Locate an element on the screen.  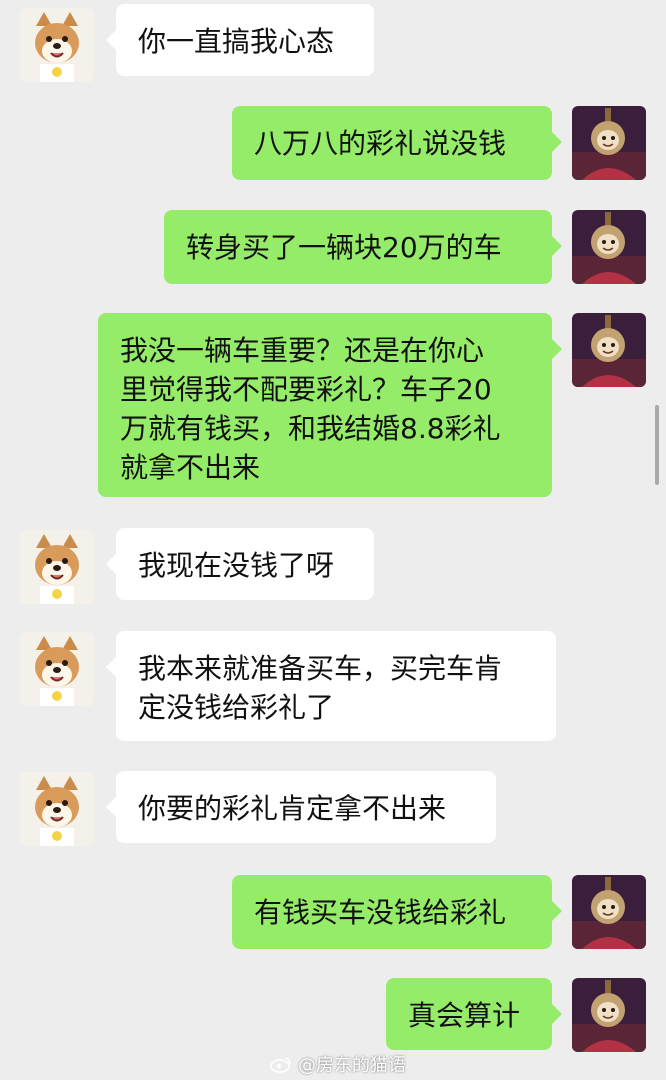
weibo-watermark: @房东的猫语 is located at coordinates (338, 1064).